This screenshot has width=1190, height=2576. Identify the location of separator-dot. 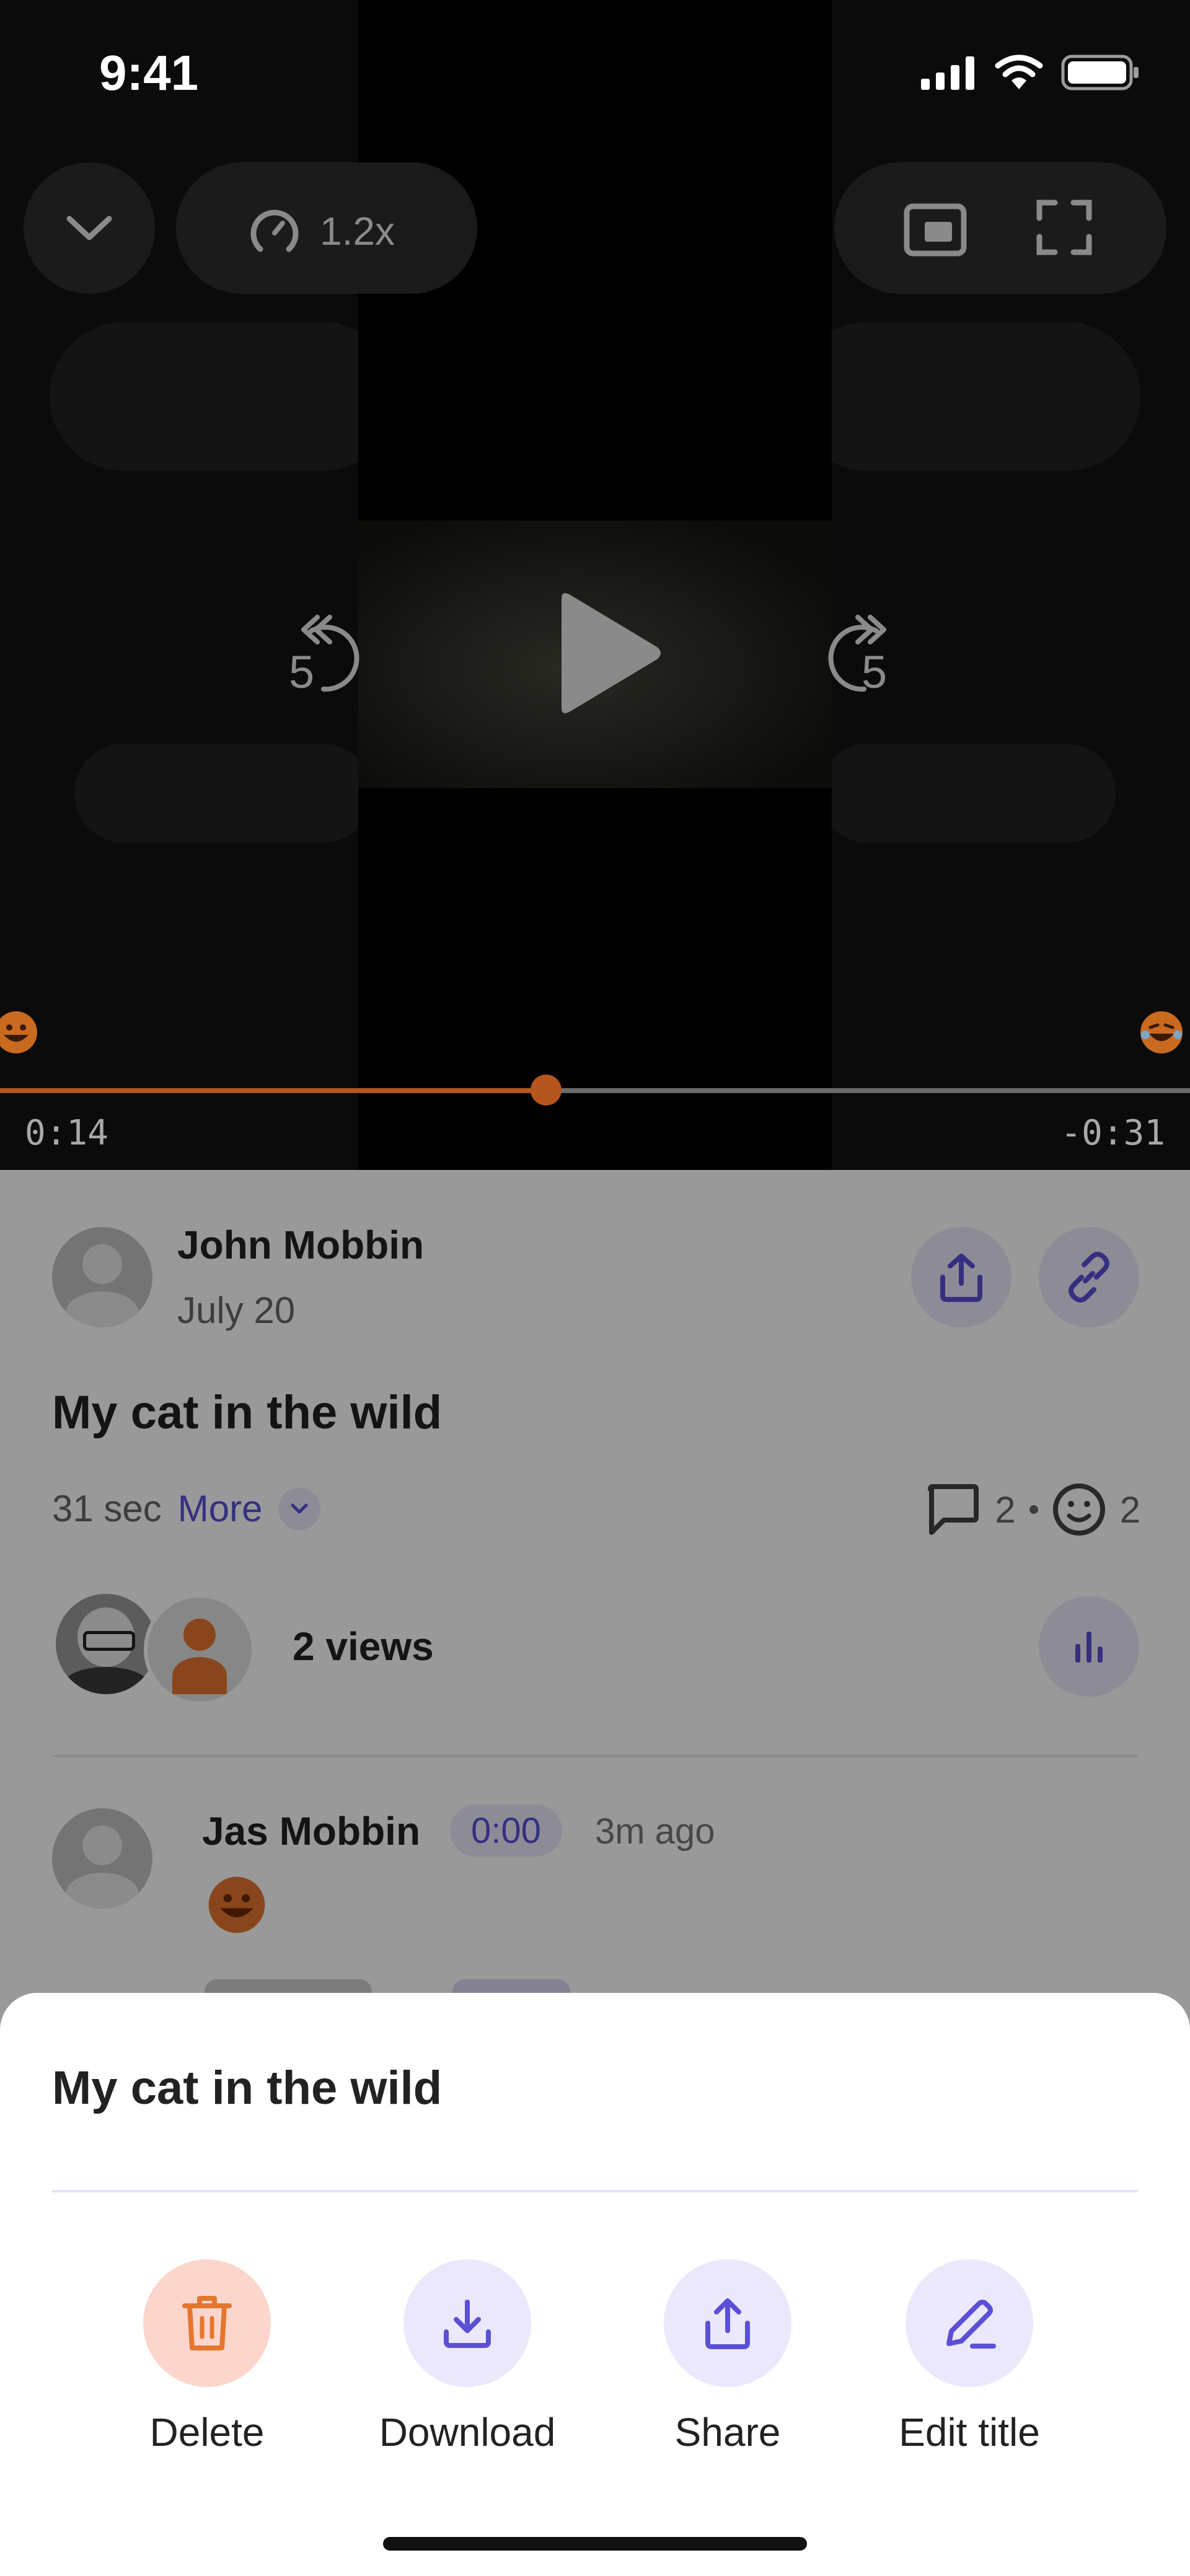
(1033, 1510).